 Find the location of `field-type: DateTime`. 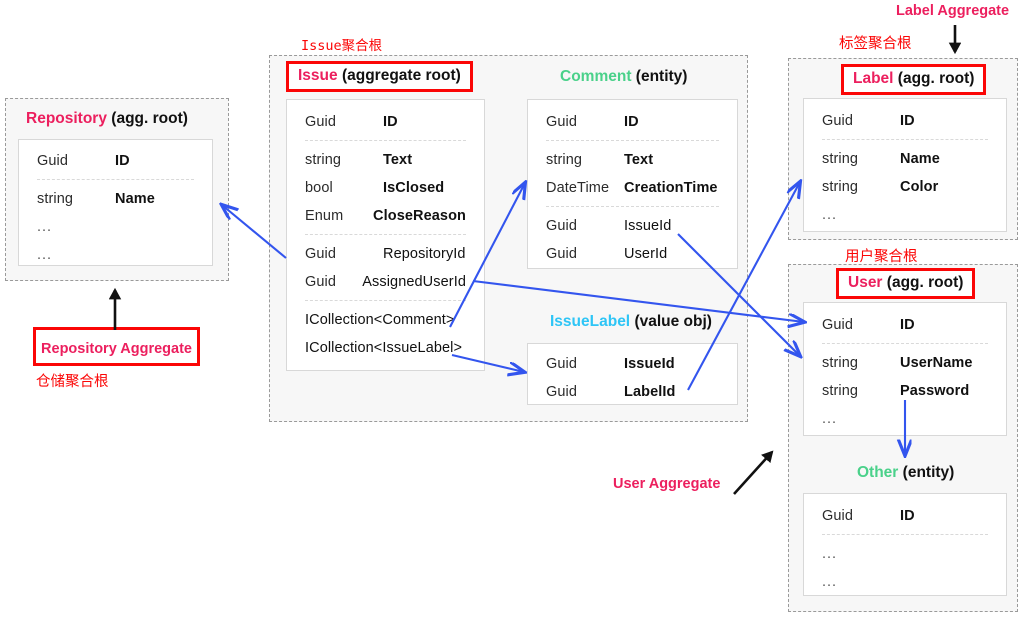

field-type: DateTime is located at coordinates (578, 188).